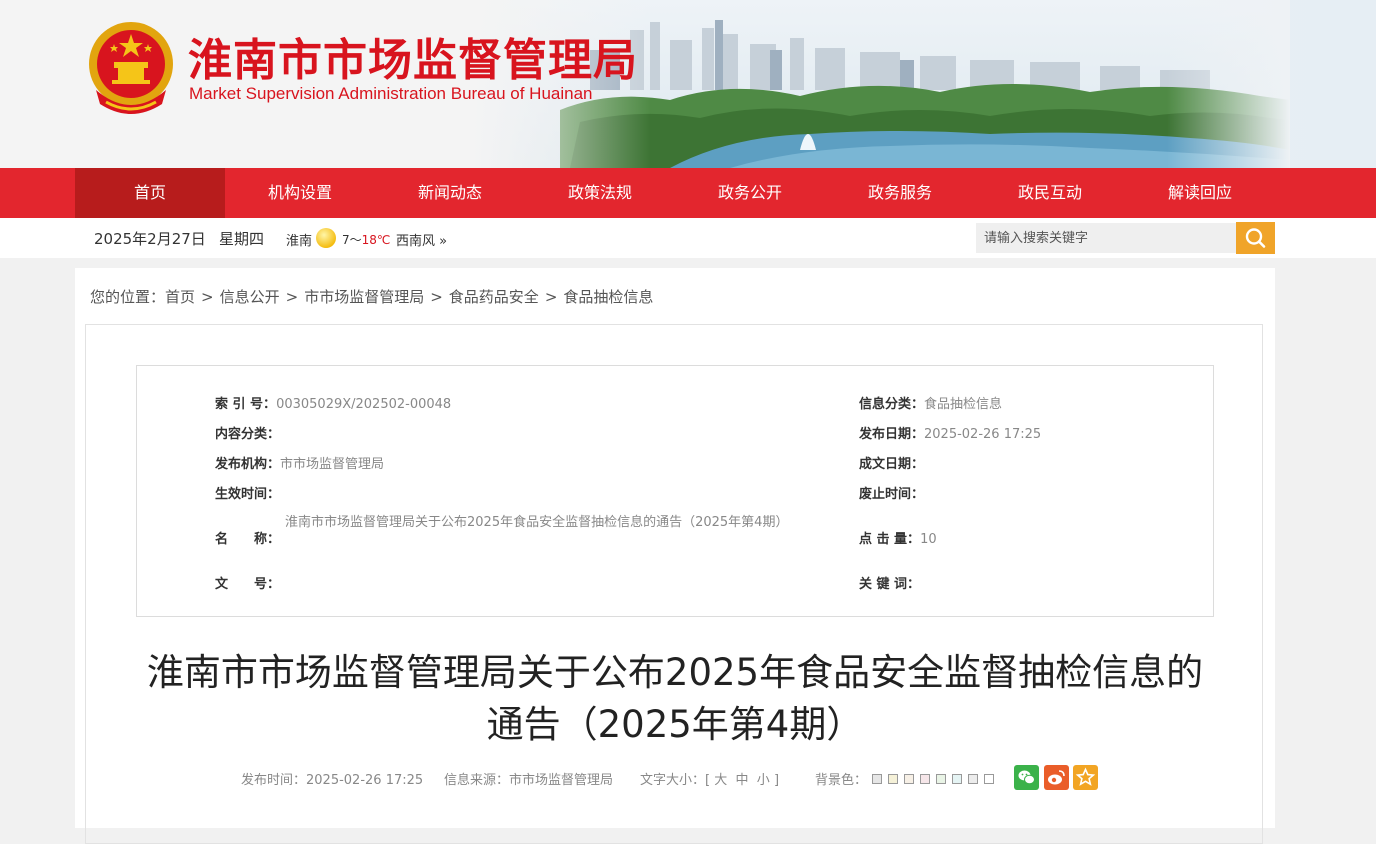  I want to click on sun-icon, so click(326, 238).